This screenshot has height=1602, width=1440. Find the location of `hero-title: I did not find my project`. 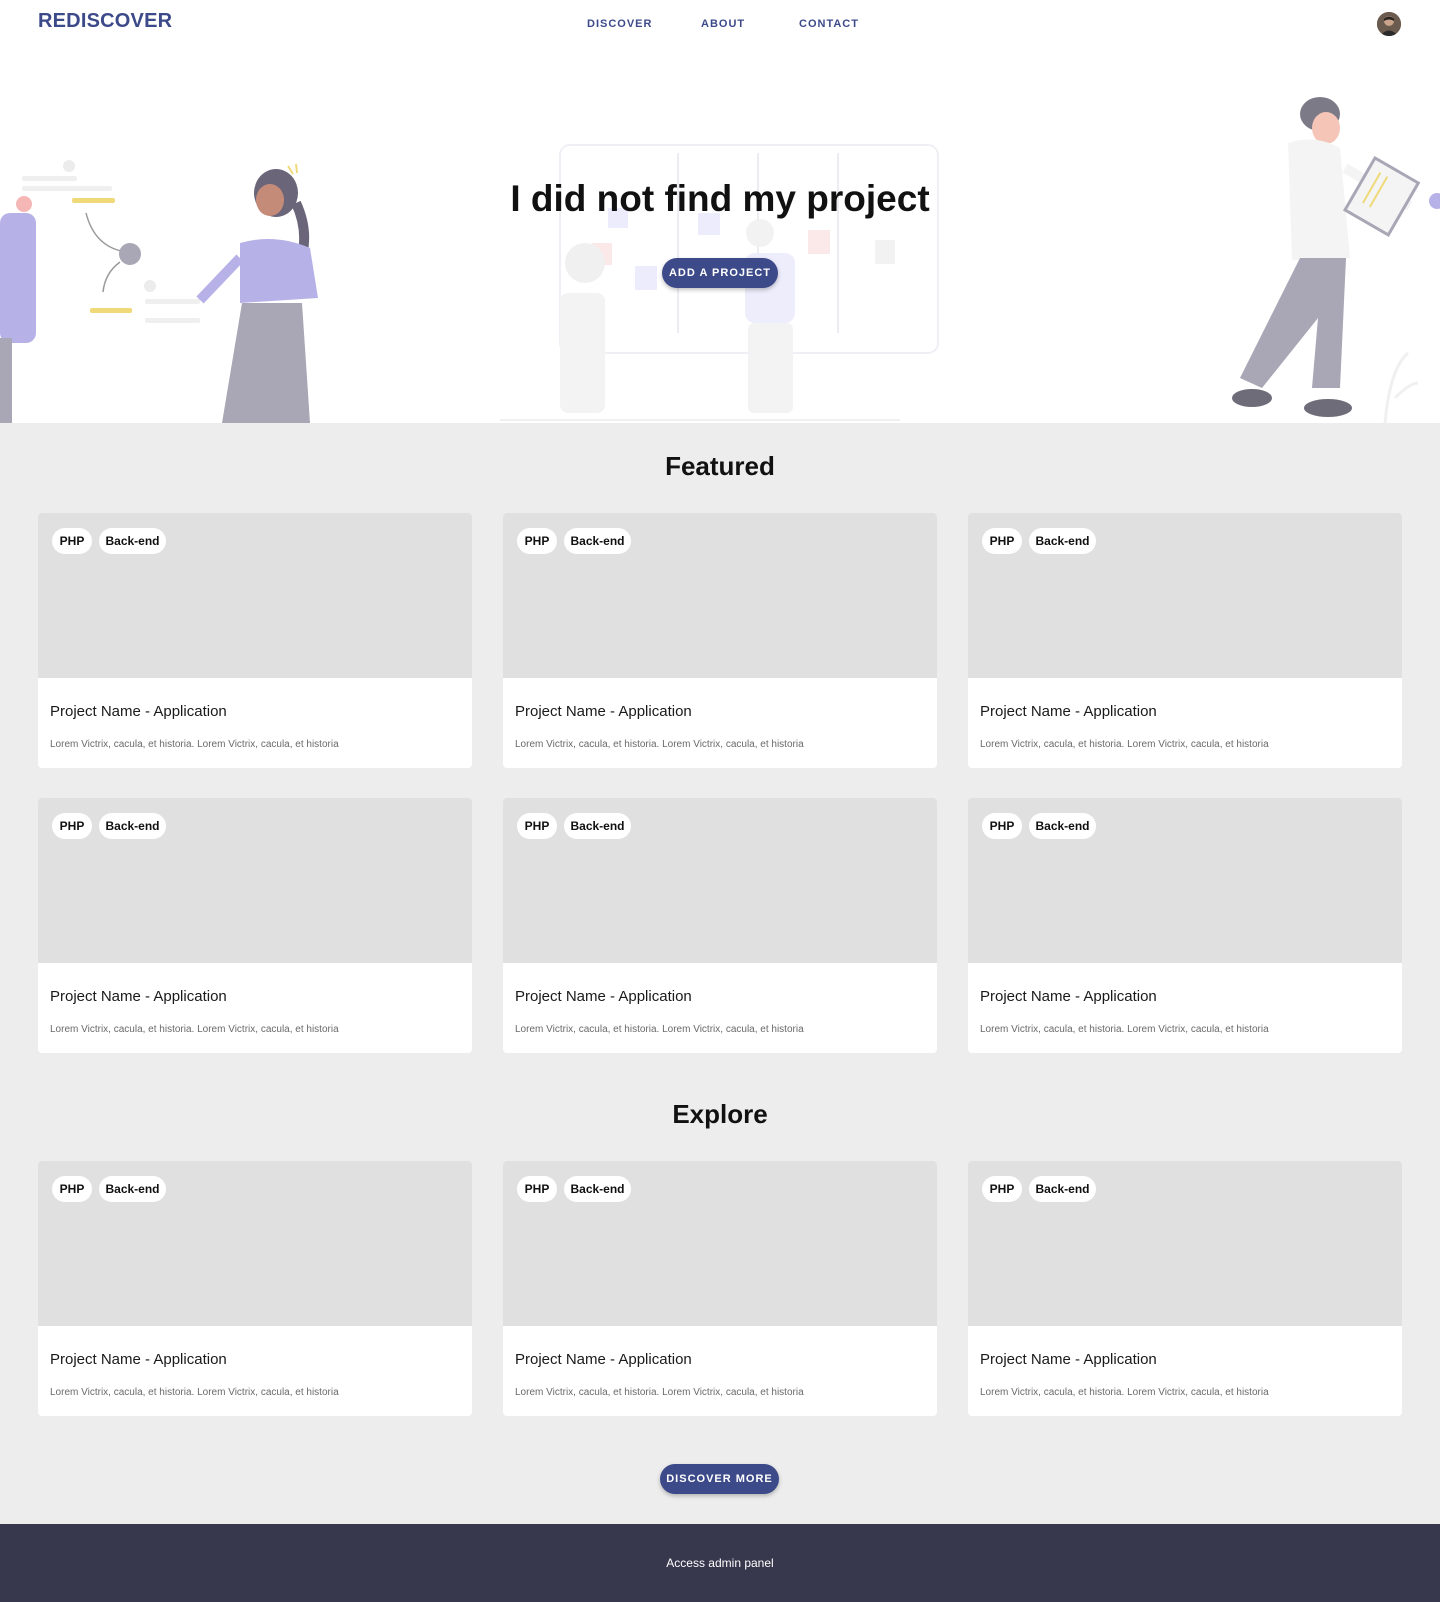

hero-title: I did not find my project is located at coordinates (720, 198).